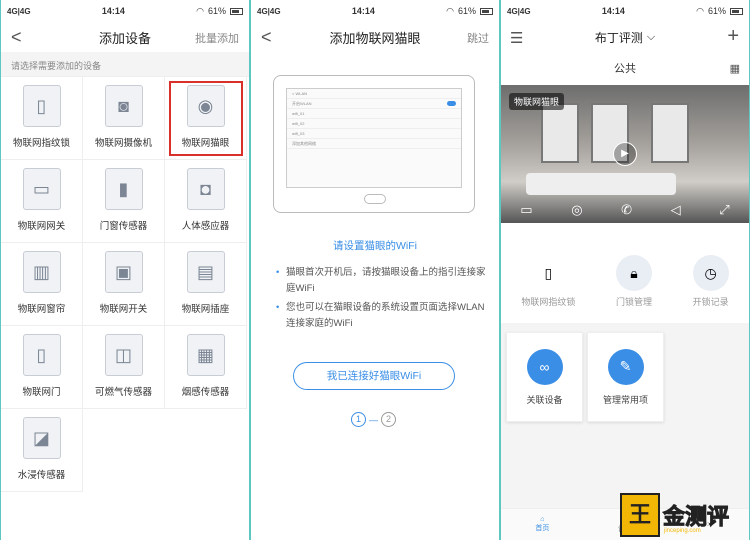 The width and height of the screenshot is (750, 540). I want to click on step-indicator: 1 — 2, so click(373, 419).